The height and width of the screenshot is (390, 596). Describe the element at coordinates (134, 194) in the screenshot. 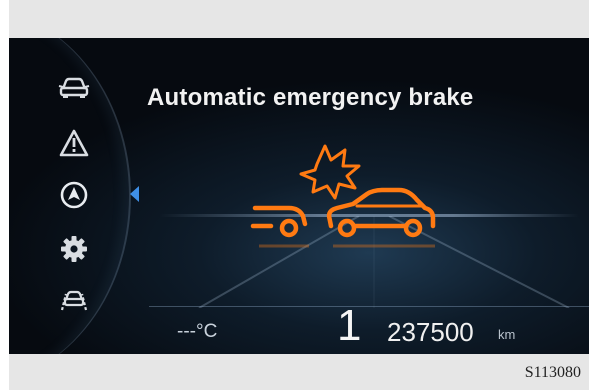

I see `menu-selector-arrow` at that location.